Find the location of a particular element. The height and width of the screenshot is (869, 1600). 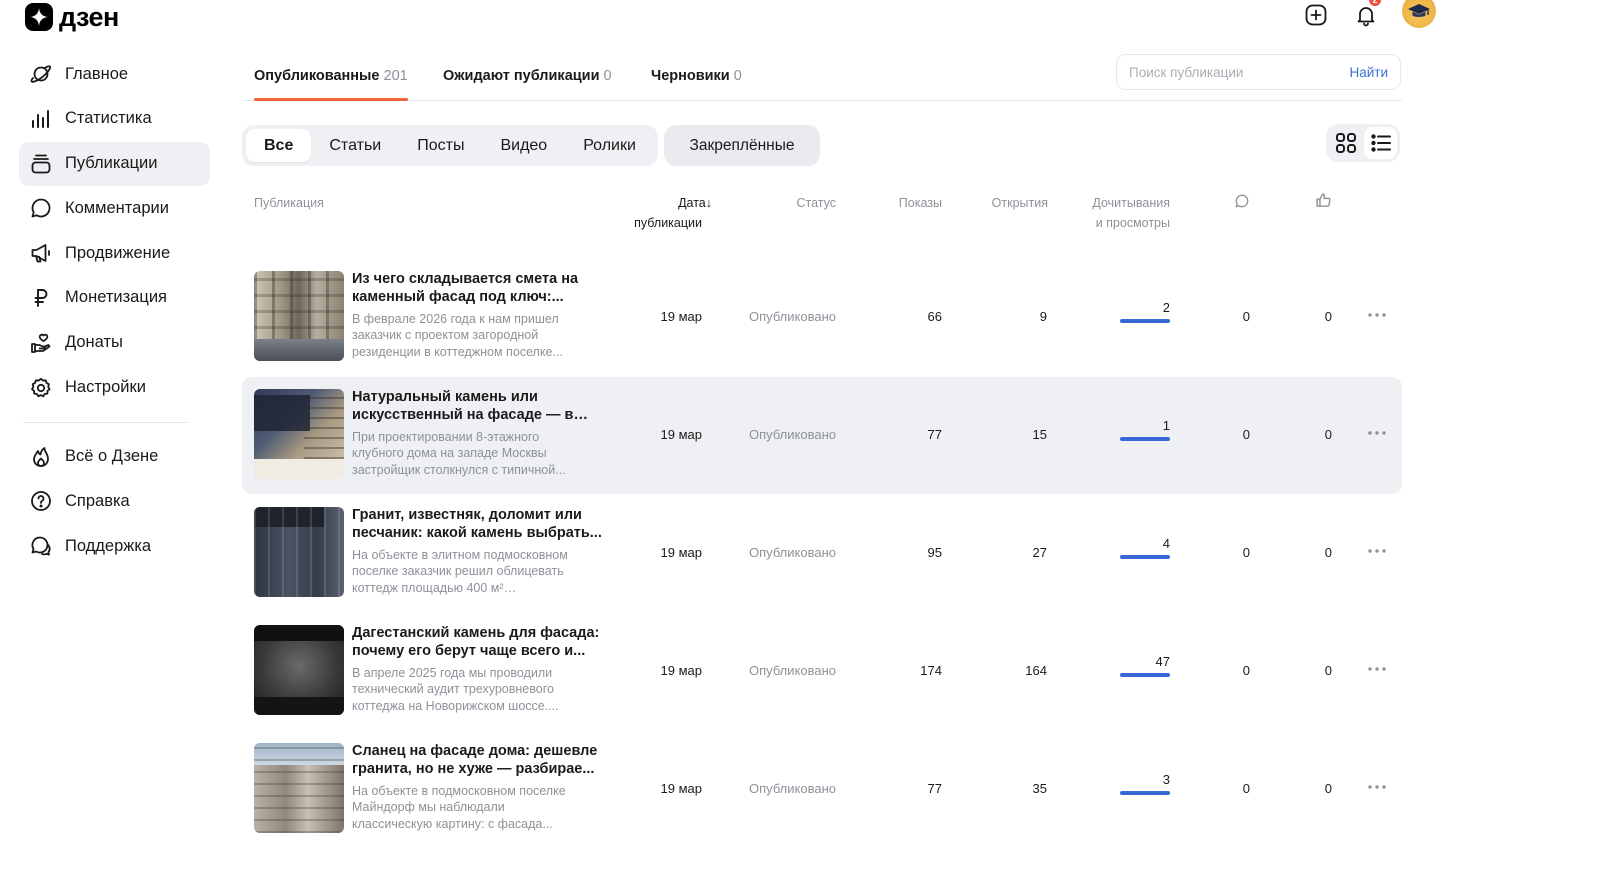

sidebar-item-comments: Комментарии is located at coordinates (114, 208).